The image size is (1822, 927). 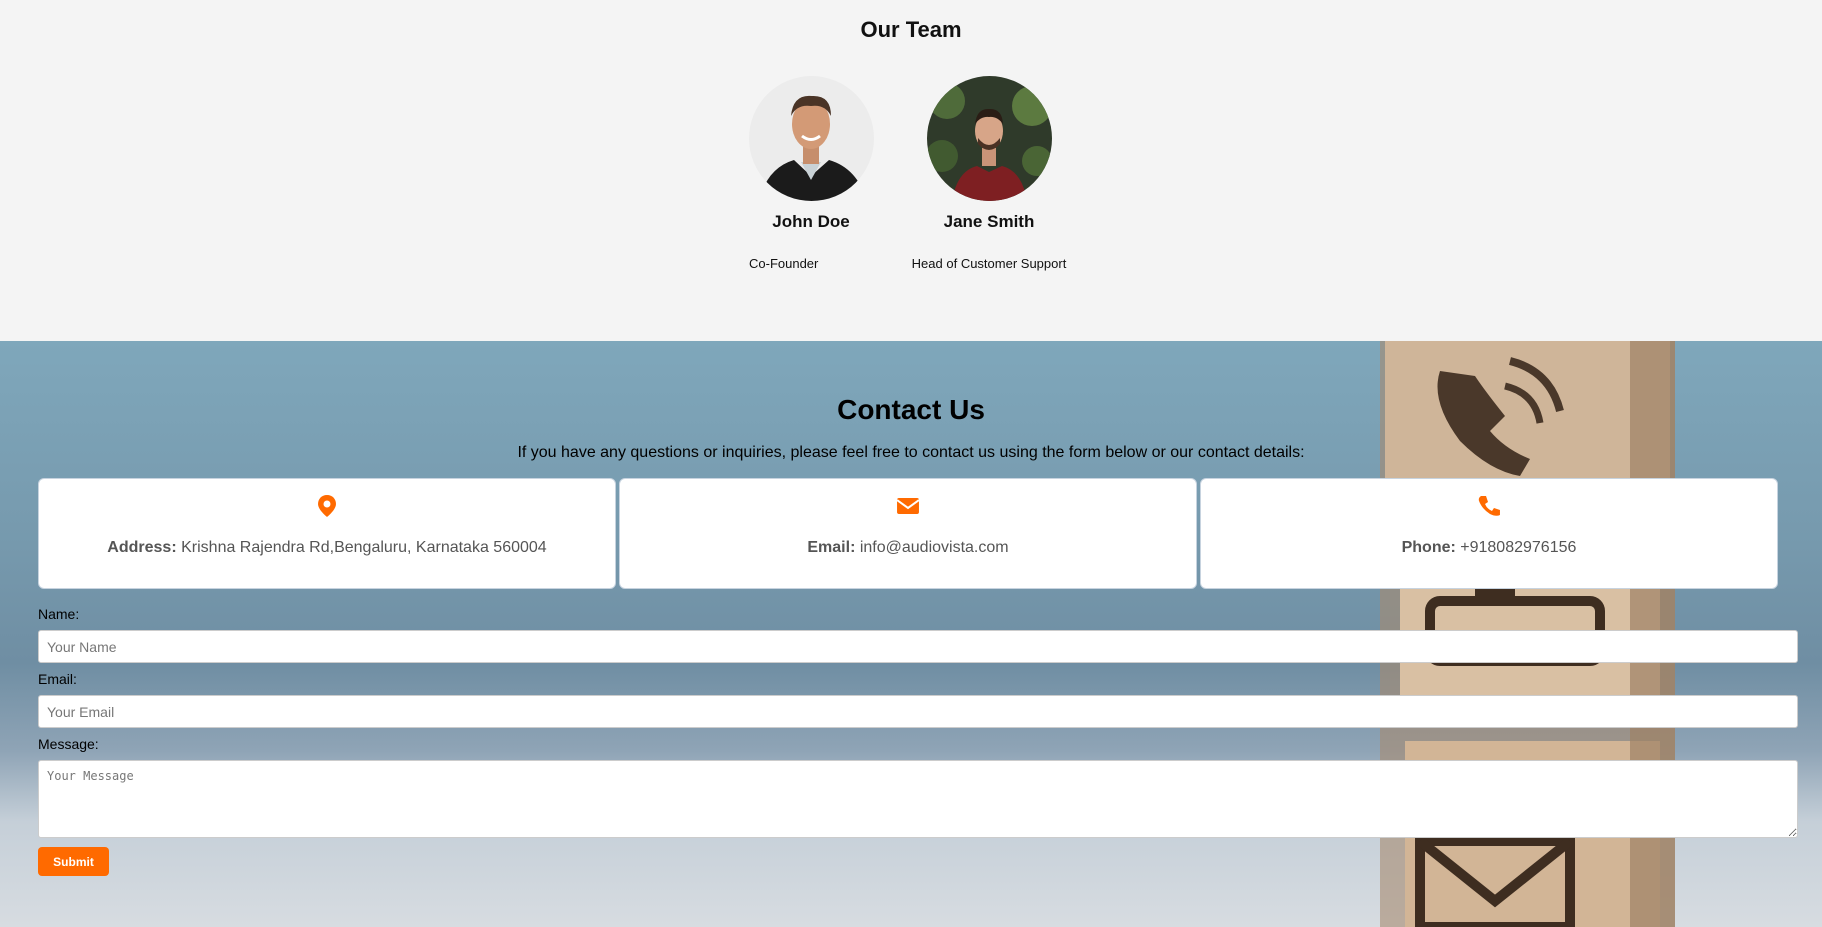 What do you see at coordinates (934, 547) in the screenshot?
I see `email-value: info@audiovista.com` at bounding box center [934, 547].